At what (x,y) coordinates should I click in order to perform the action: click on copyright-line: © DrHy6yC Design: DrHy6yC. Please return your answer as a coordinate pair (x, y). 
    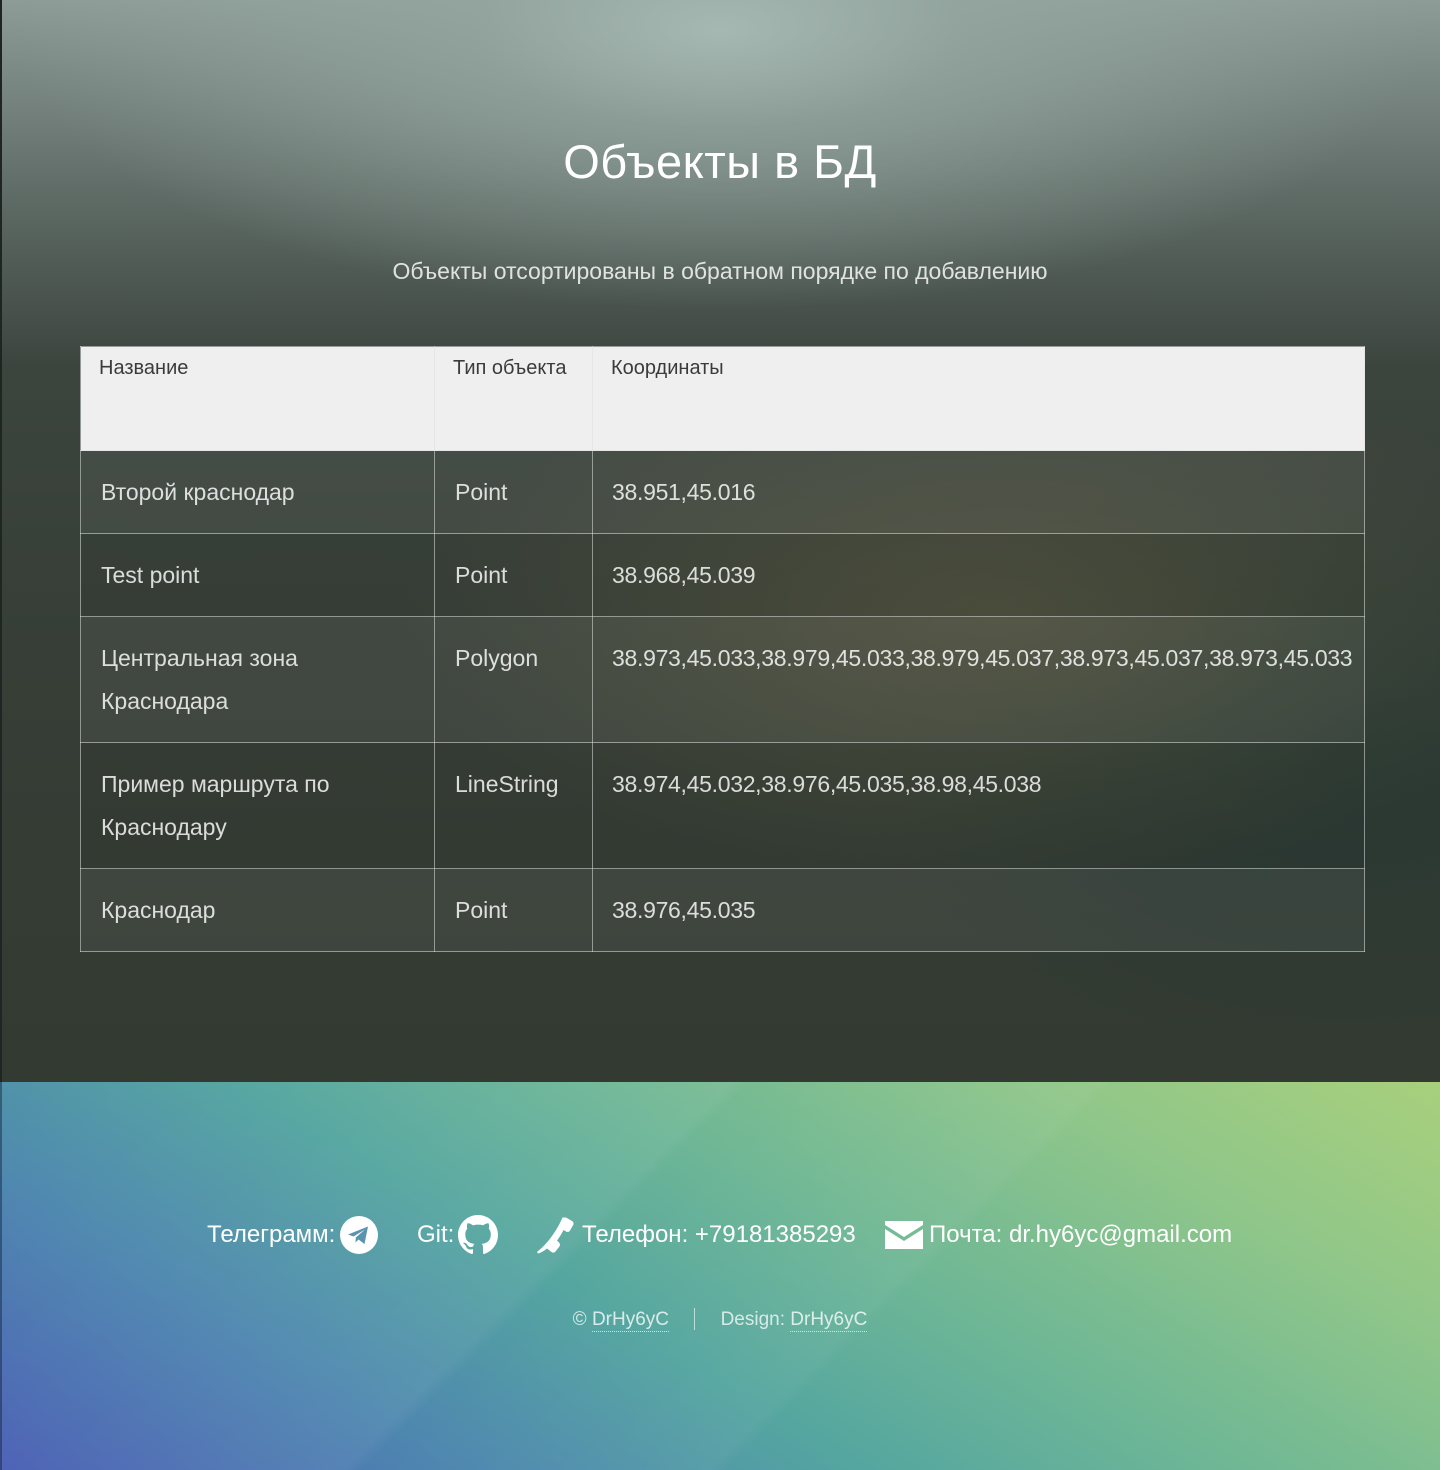
    Looking at the image, I should click on (720, 1320).